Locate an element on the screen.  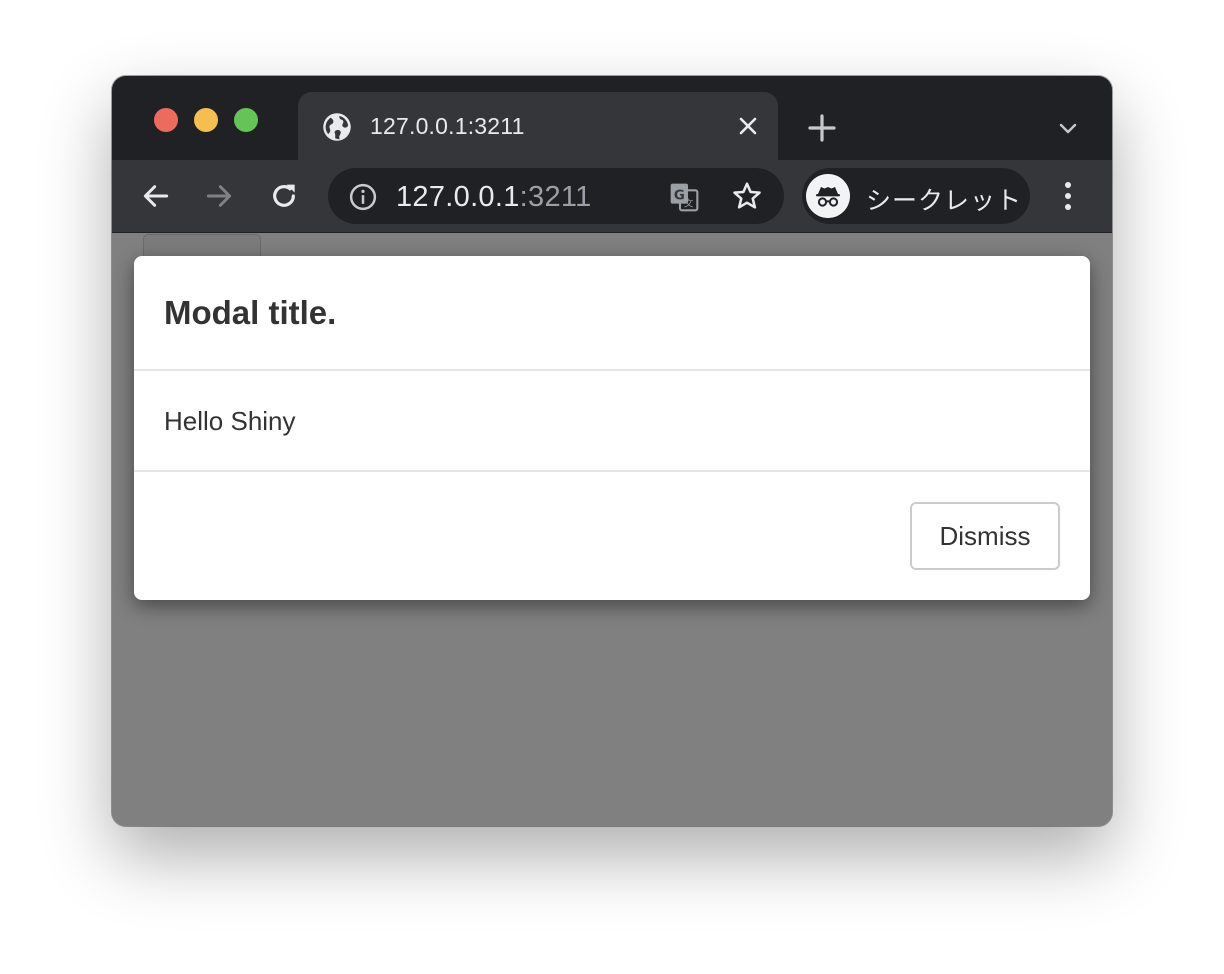
back-arrow-icon is located at coordinates (156, 196).